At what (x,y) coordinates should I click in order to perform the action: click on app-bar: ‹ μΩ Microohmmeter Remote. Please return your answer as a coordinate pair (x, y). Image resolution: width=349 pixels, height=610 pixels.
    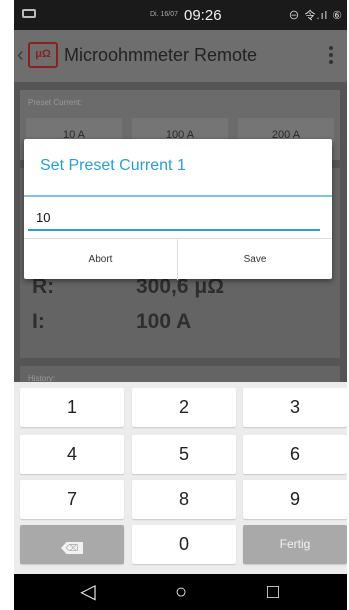
    Looking at the image, I should click on (180, 56).